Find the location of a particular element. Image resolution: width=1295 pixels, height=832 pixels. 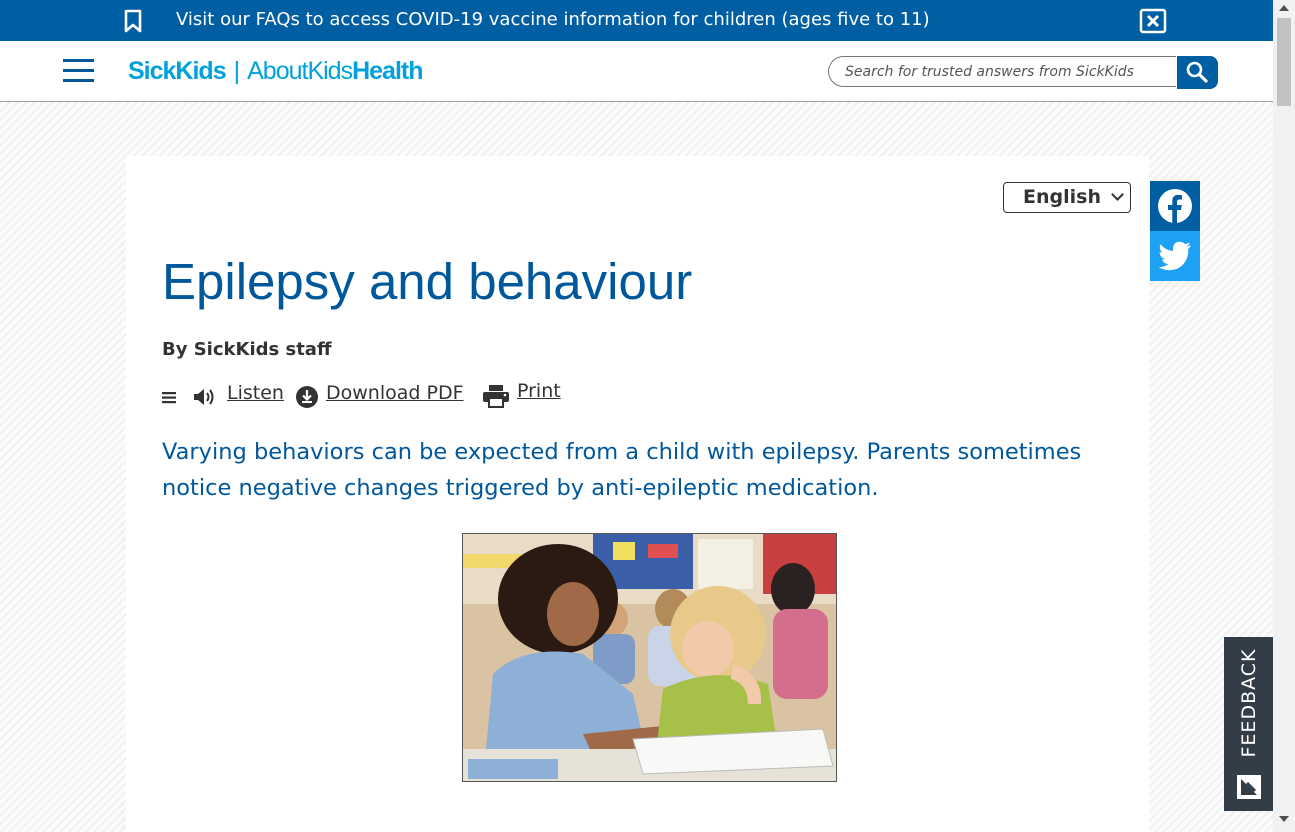

teacher-helping-student-photo is located at coordinates (649, 657).